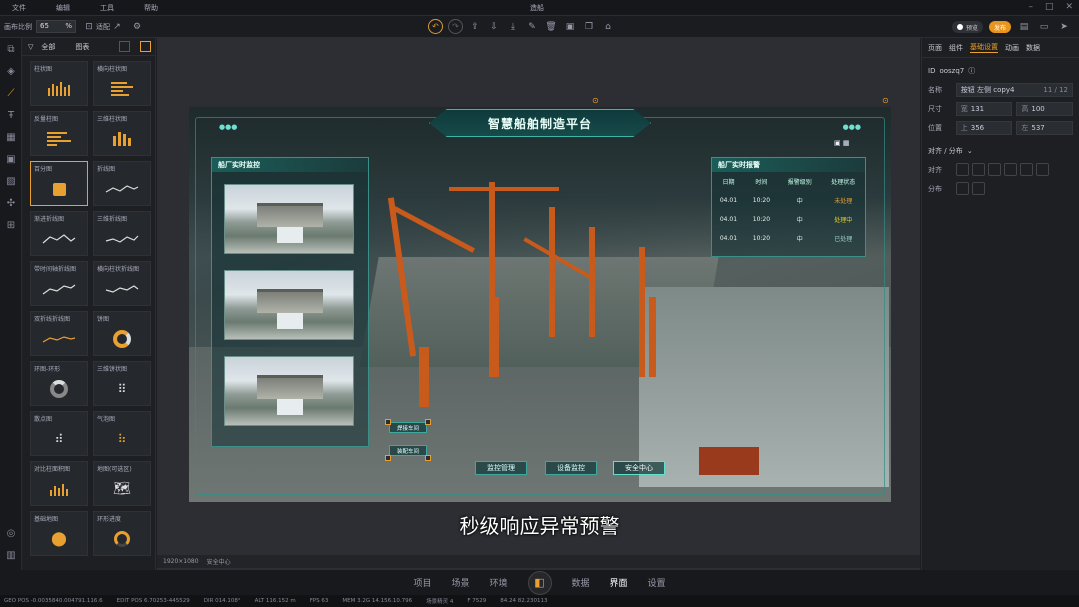  I want to click on width-field: 宽 131, so click(984, 108).